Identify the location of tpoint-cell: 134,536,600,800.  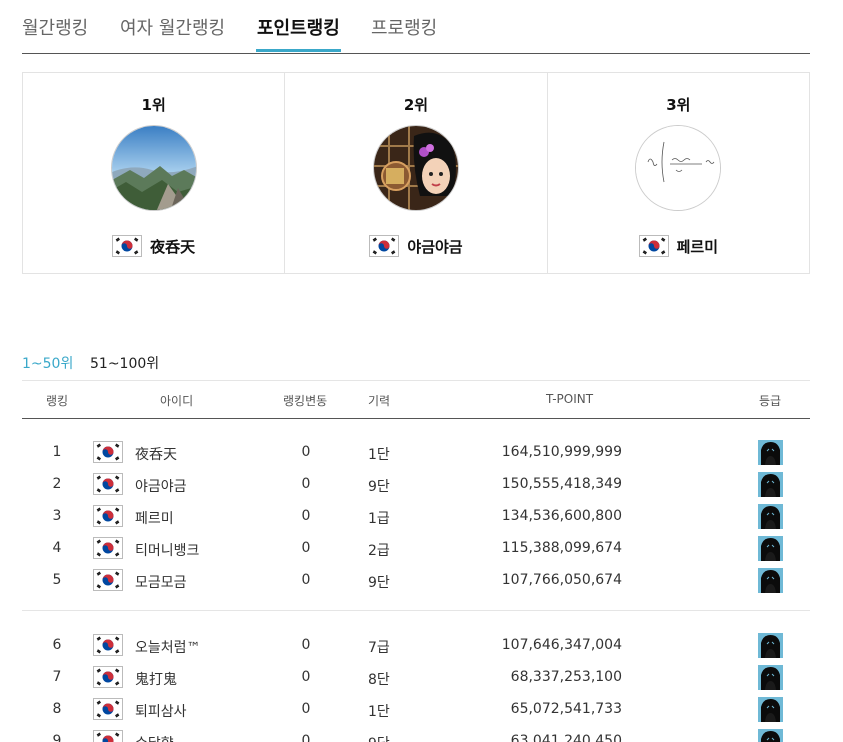
(561, 516).